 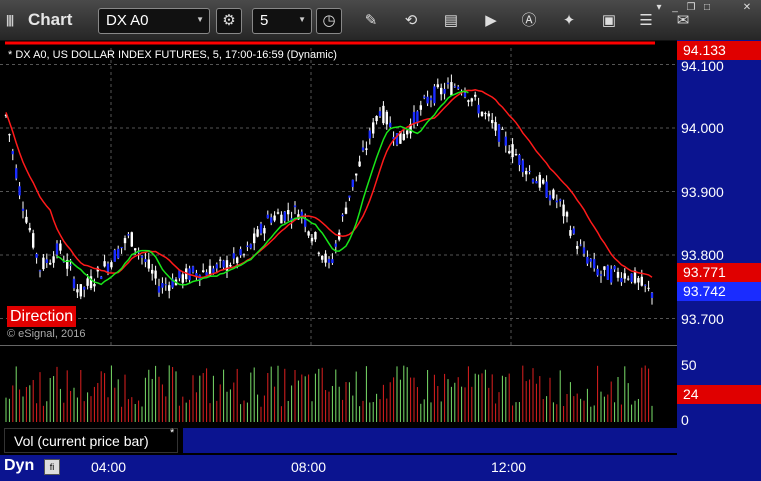 What do you see at coordinates (659, 8) in the screenshot?
I see `menu-small-icon: ▾` at bounding box center [659, 8].